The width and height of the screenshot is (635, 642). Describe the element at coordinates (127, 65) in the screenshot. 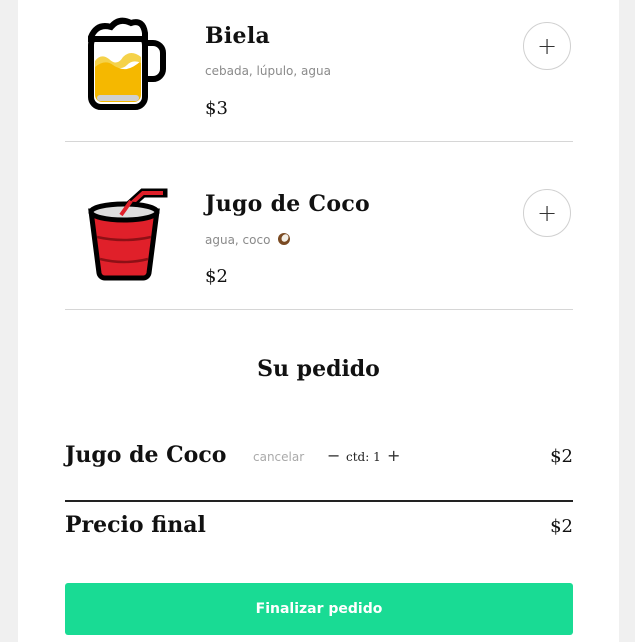

I see `beer-mug-icon` at that location.